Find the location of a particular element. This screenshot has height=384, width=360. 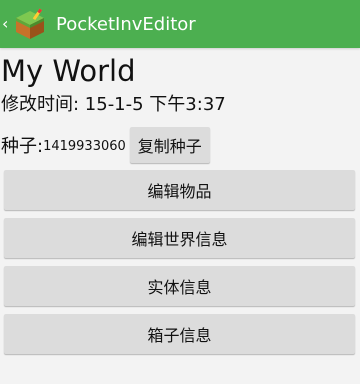

seed-row: 种子: 1419933060 复制种子 is located at coordinates (105, 145).